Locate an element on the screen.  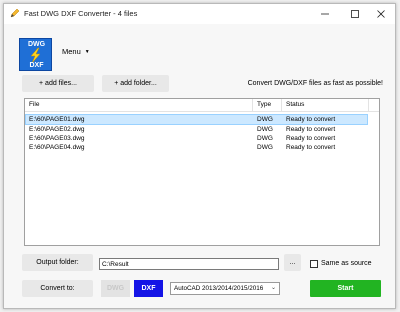
convert-to-label: Convert to: is located at coordinates (57, 288).